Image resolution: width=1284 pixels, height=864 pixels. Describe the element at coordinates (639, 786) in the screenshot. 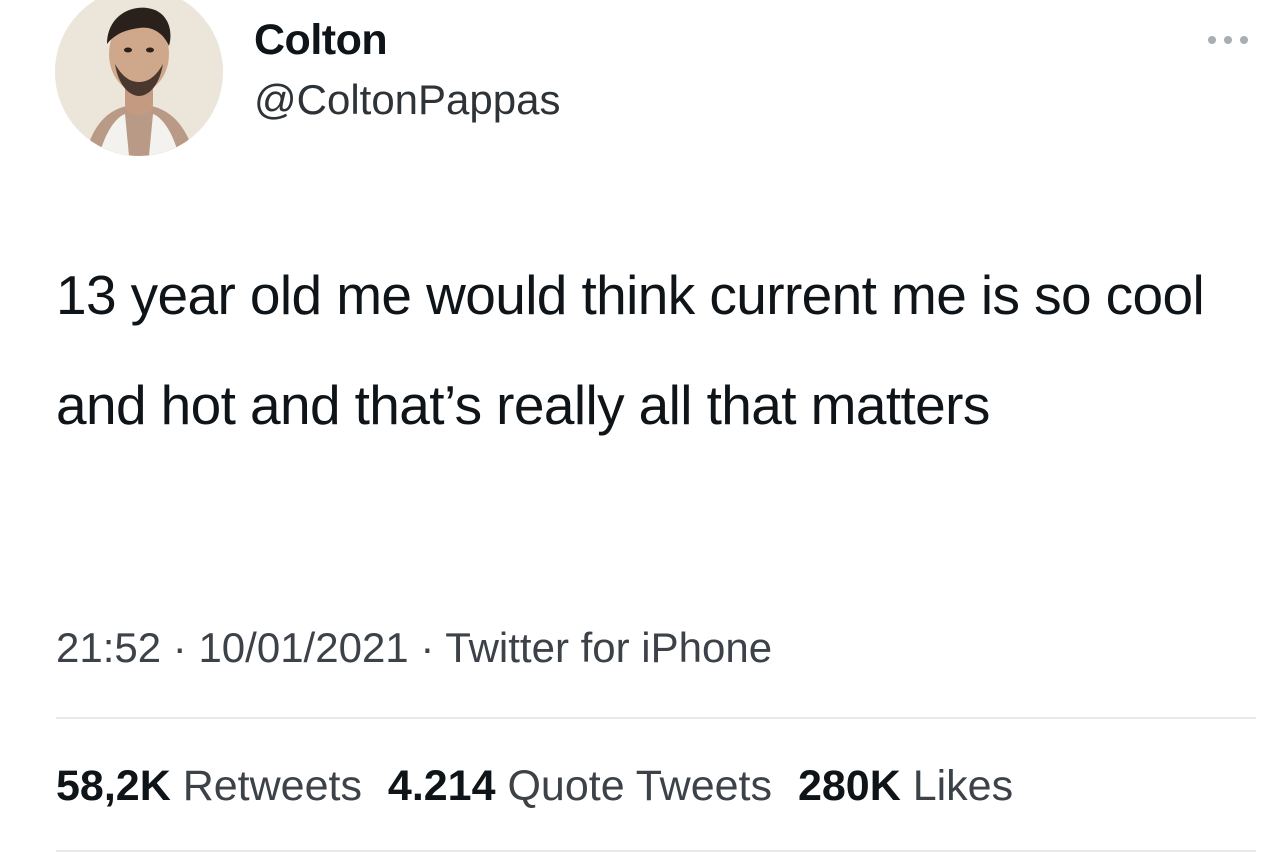

I see `quote-tweets-label: Quote Tweets` at that location.